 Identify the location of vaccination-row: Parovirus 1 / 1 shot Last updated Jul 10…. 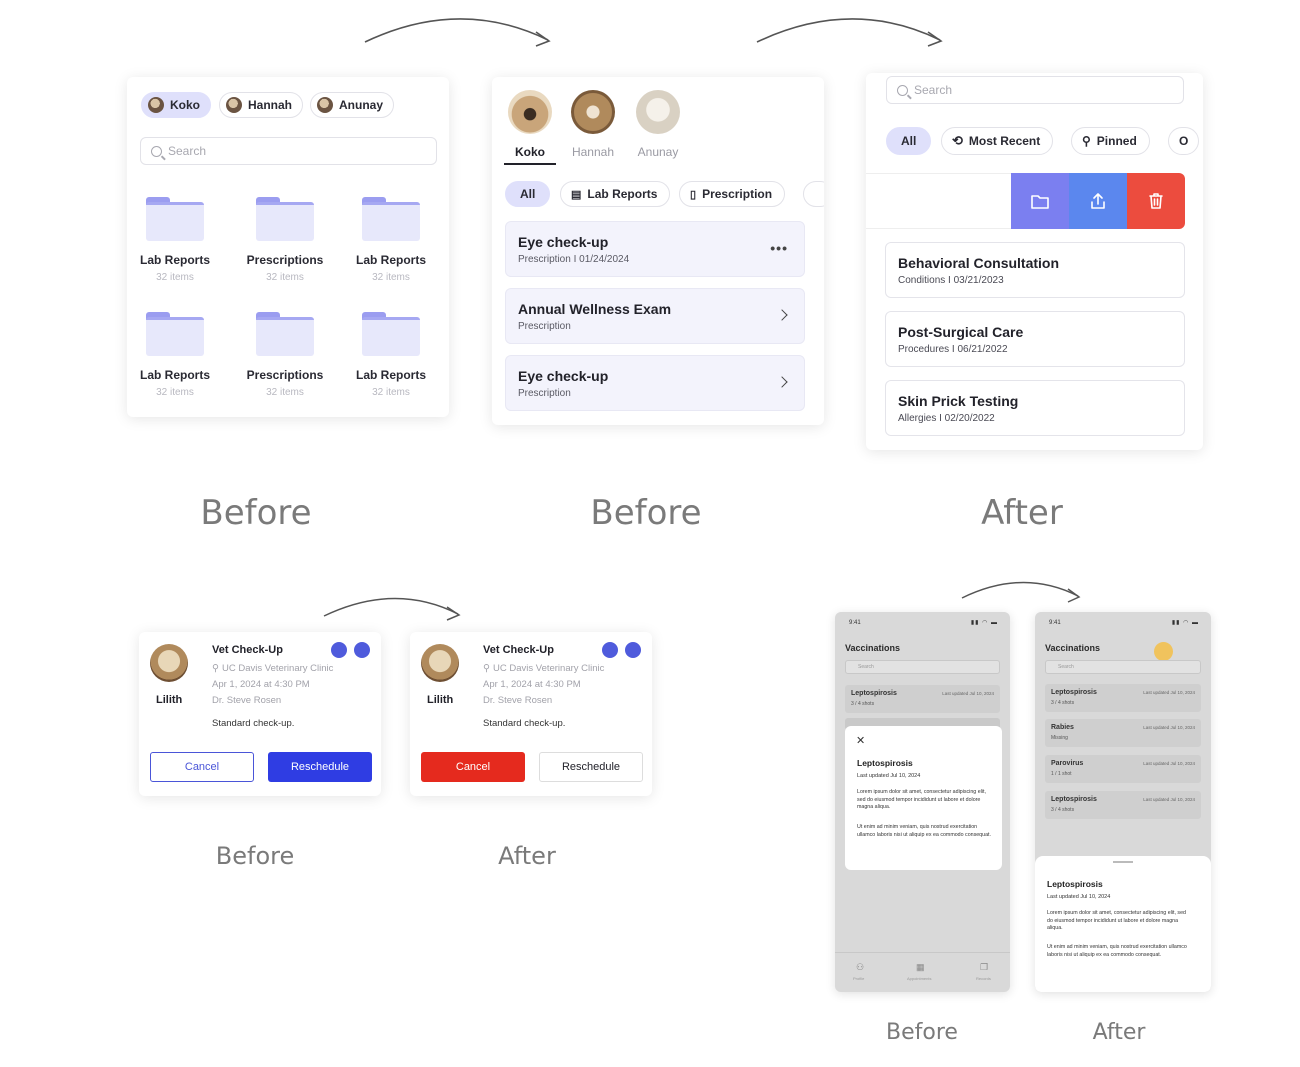
(1123, 769).